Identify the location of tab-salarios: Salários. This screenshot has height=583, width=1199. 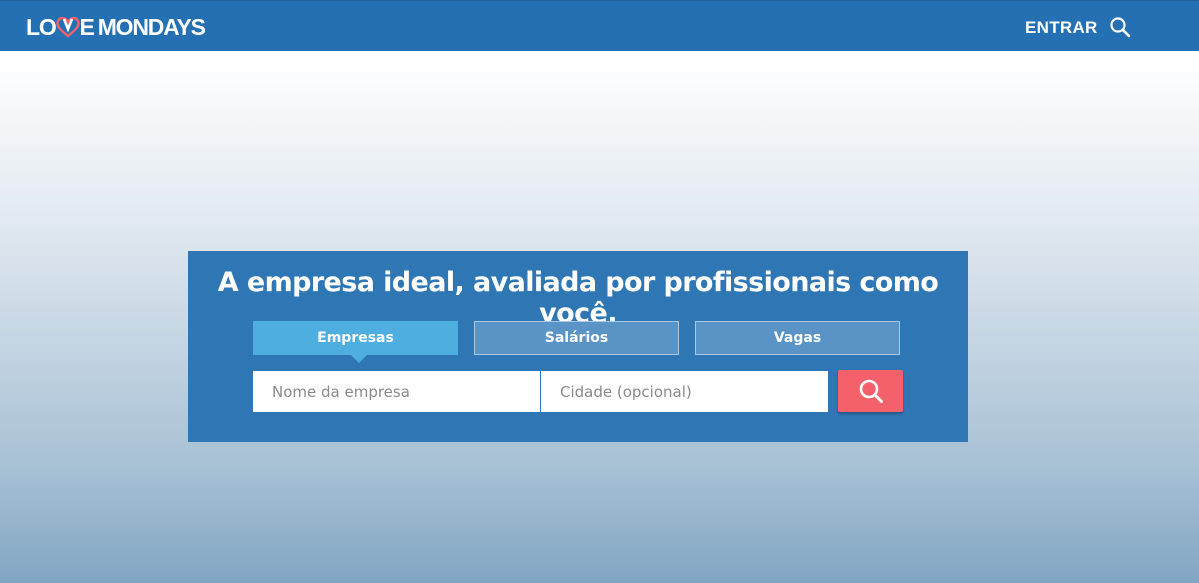
(576, 338).